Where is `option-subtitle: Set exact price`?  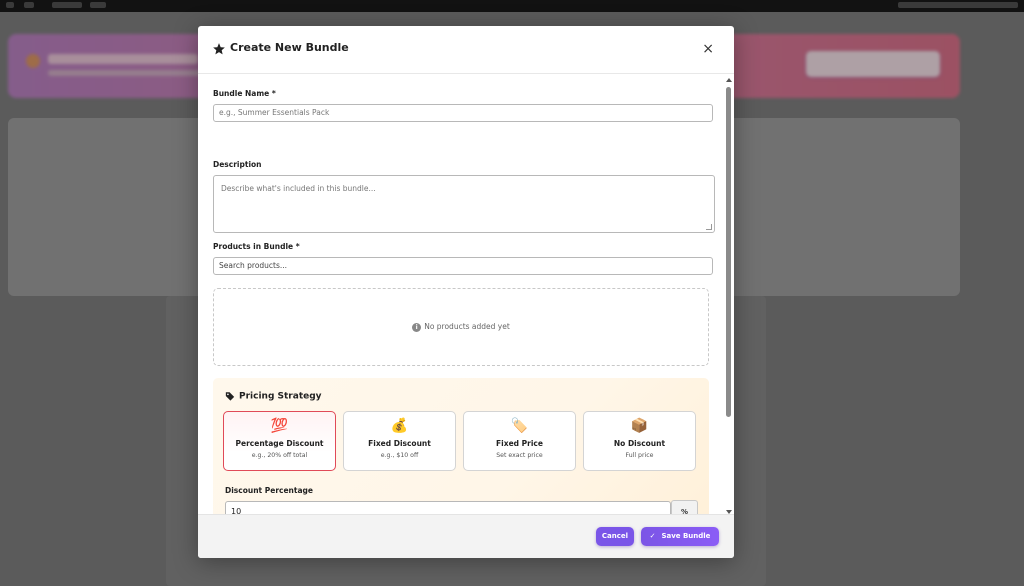
option-subtitle: Set exact price is located at coordinates (519, 455).